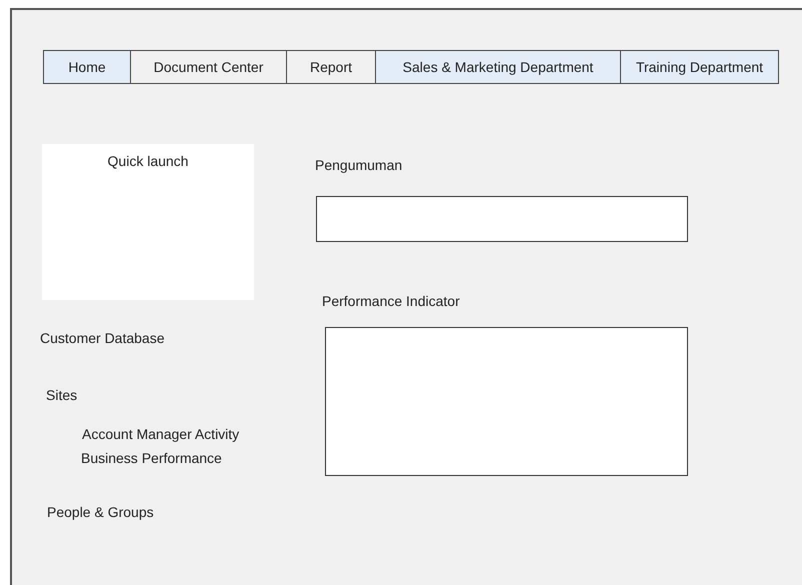 The image size is (802, 585). I want to click on nav-tab: Sales & Marketing Department, so click(498, 67).